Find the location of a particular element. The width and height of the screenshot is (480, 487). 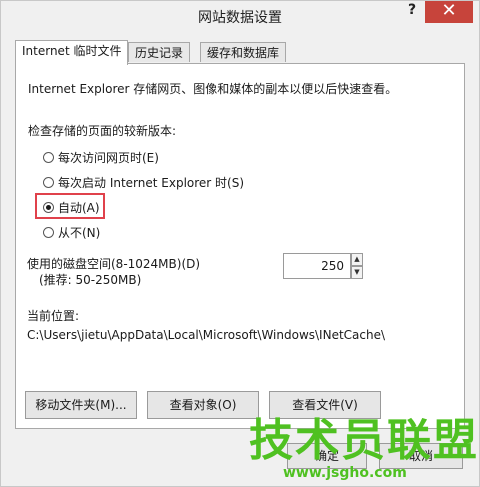

tab-cache-databases: 缓存和数据库 is located at coordinates (243, 52).